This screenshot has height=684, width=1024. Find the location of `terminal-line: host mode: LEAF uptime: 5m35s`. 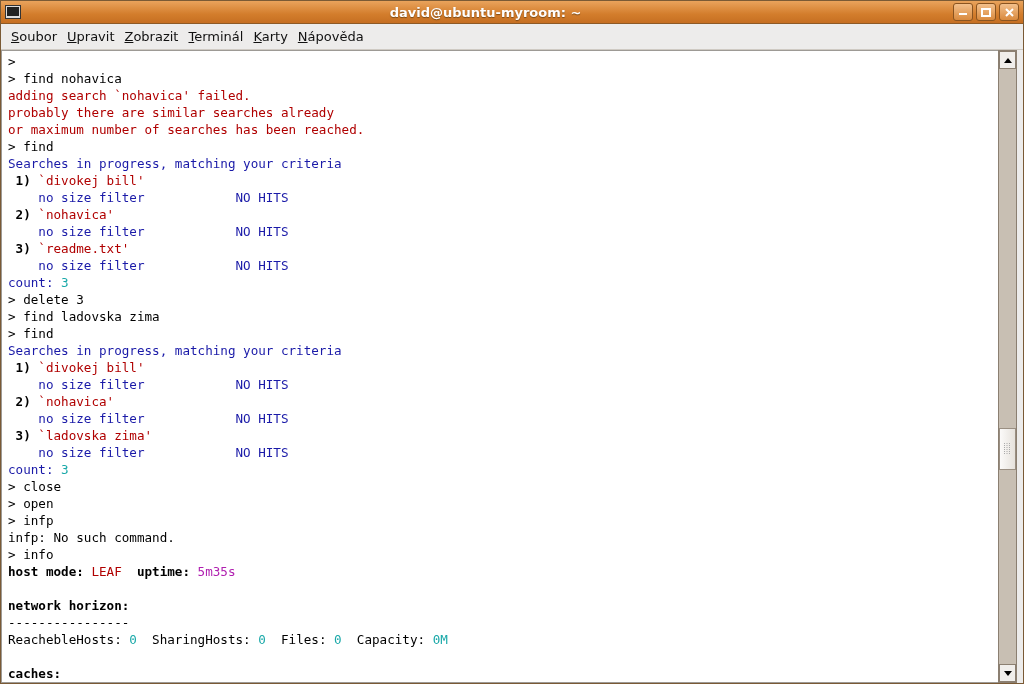

terminal-line: host mode: LEAF uptime: 5m35s is located at coordinates (122, 571).